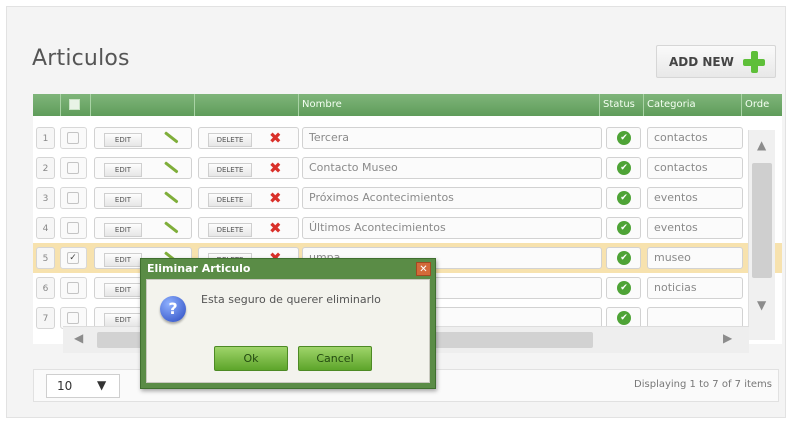  Describe the element at coordinates (693, 105) in the screenshot. I see `header-categoria: Categoria` at that location.